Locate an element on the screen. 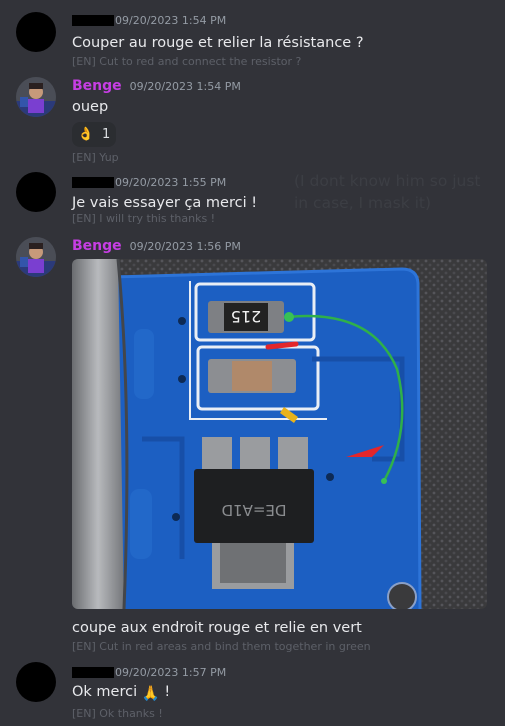  message-header: 09/20/2023 1:54 PM is located at coordinates (149, 20).